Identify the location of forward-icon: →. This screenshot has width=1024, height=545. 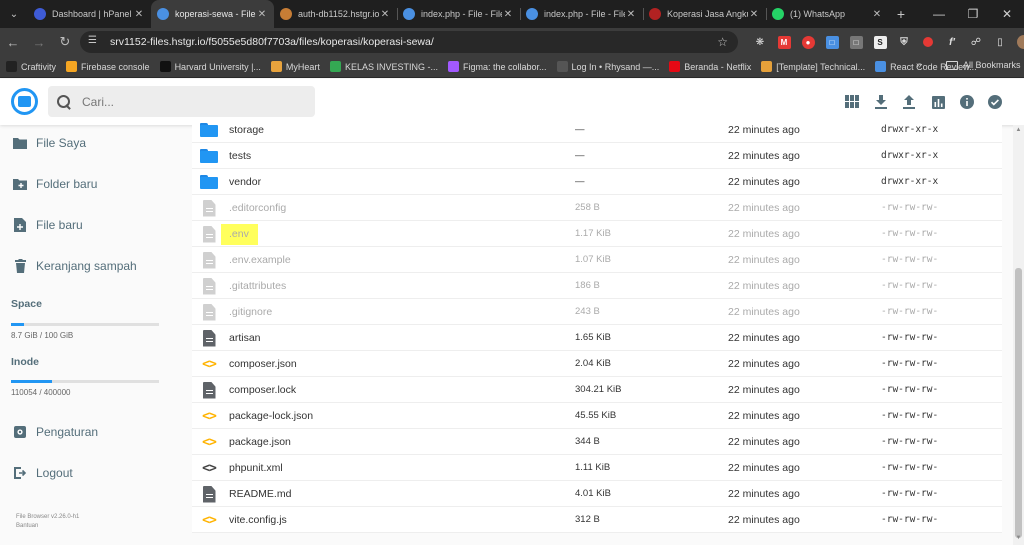
(39, 42).